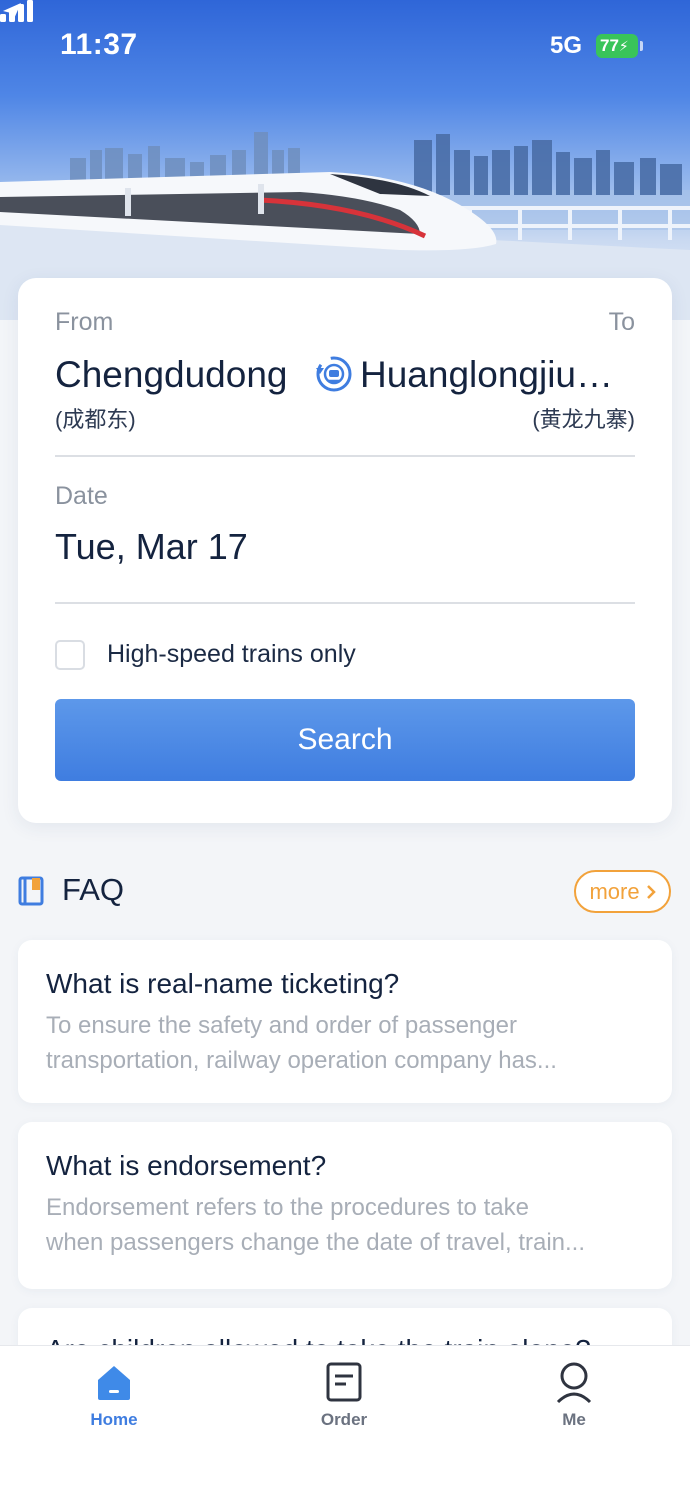 The width and height of the screenshot is (690, 1493). I want to click on date-value: Tue, Mar 17, so click(151, 547).